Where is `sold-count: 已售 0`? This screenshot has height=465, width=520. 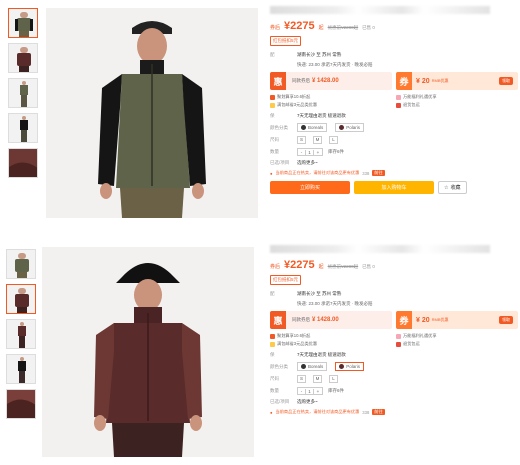 sold-count: 已售 0 is located at coordinates (368, 266).